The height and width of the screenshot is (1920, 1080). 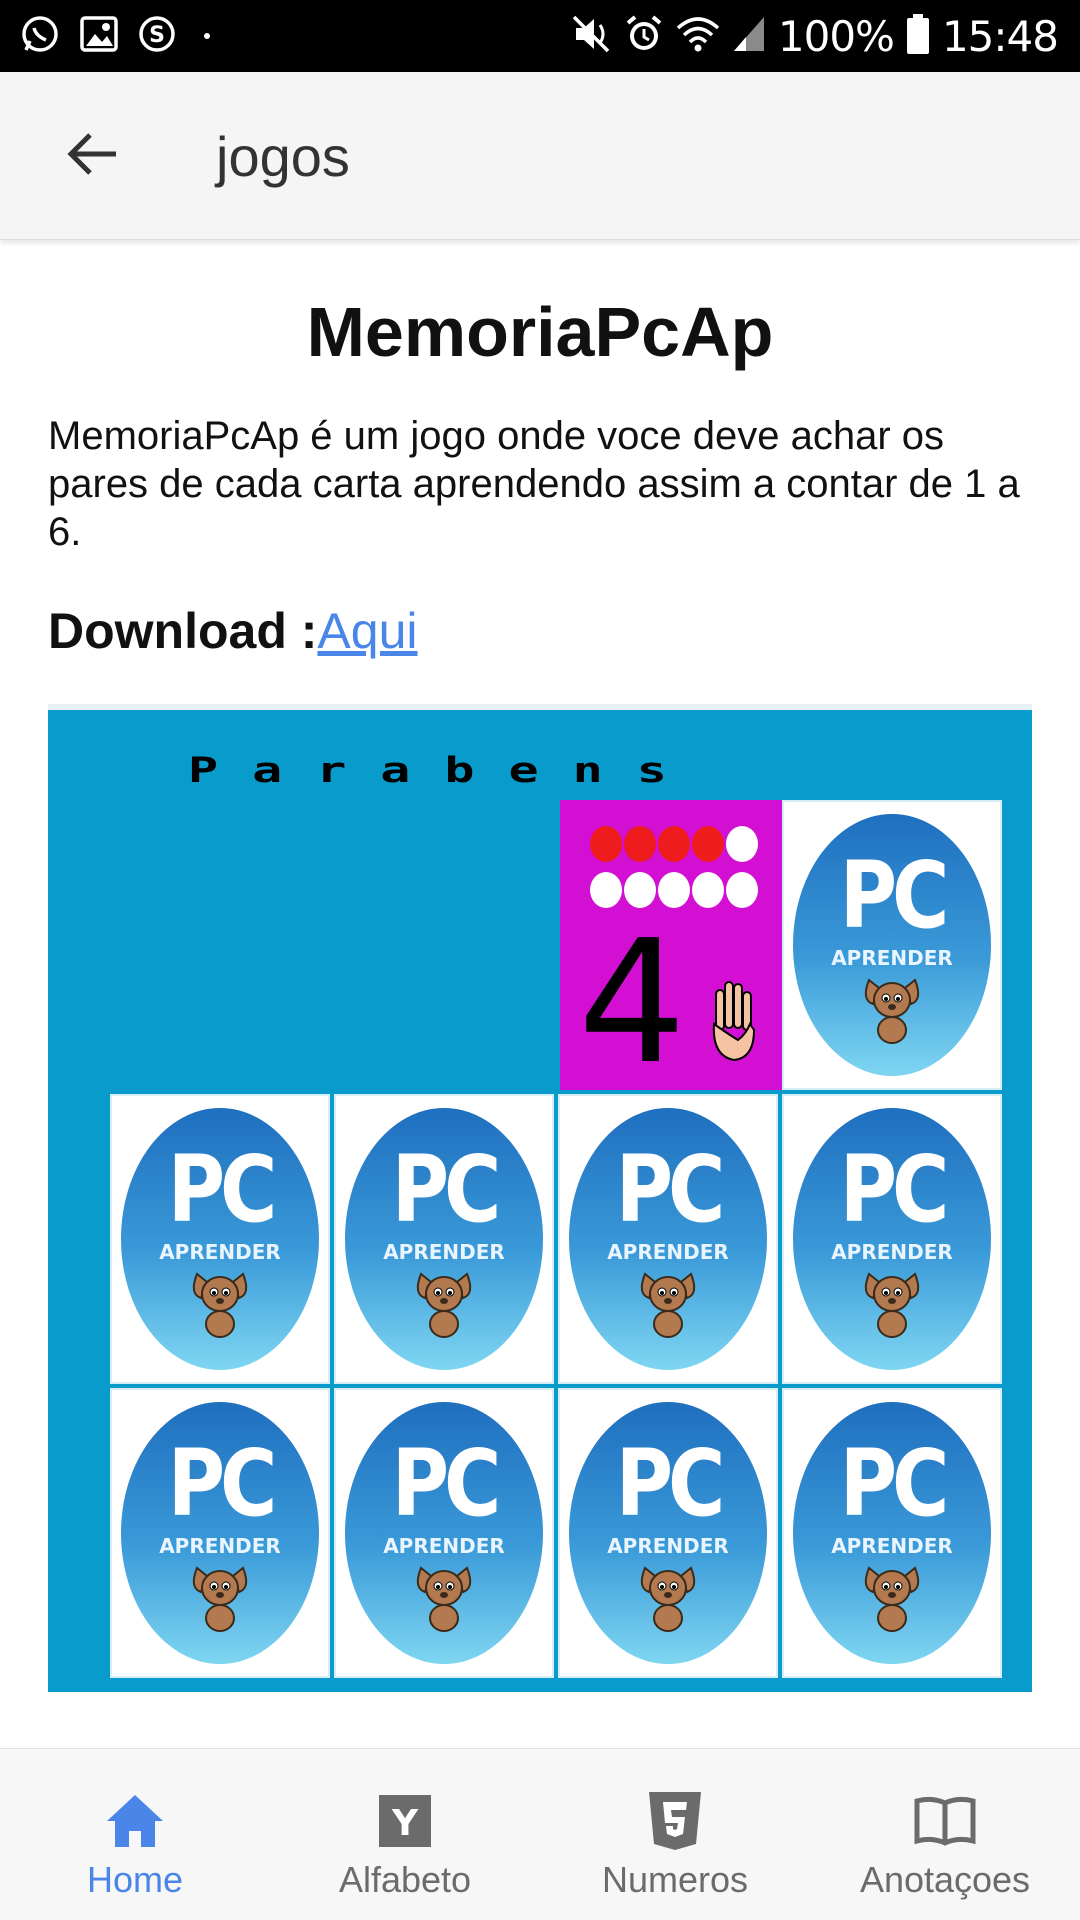 What do you see at coordinates (945, 1879) in the screenshot?
I see `nav-label: Anotaçoes` at bounding box center [945, 1879].